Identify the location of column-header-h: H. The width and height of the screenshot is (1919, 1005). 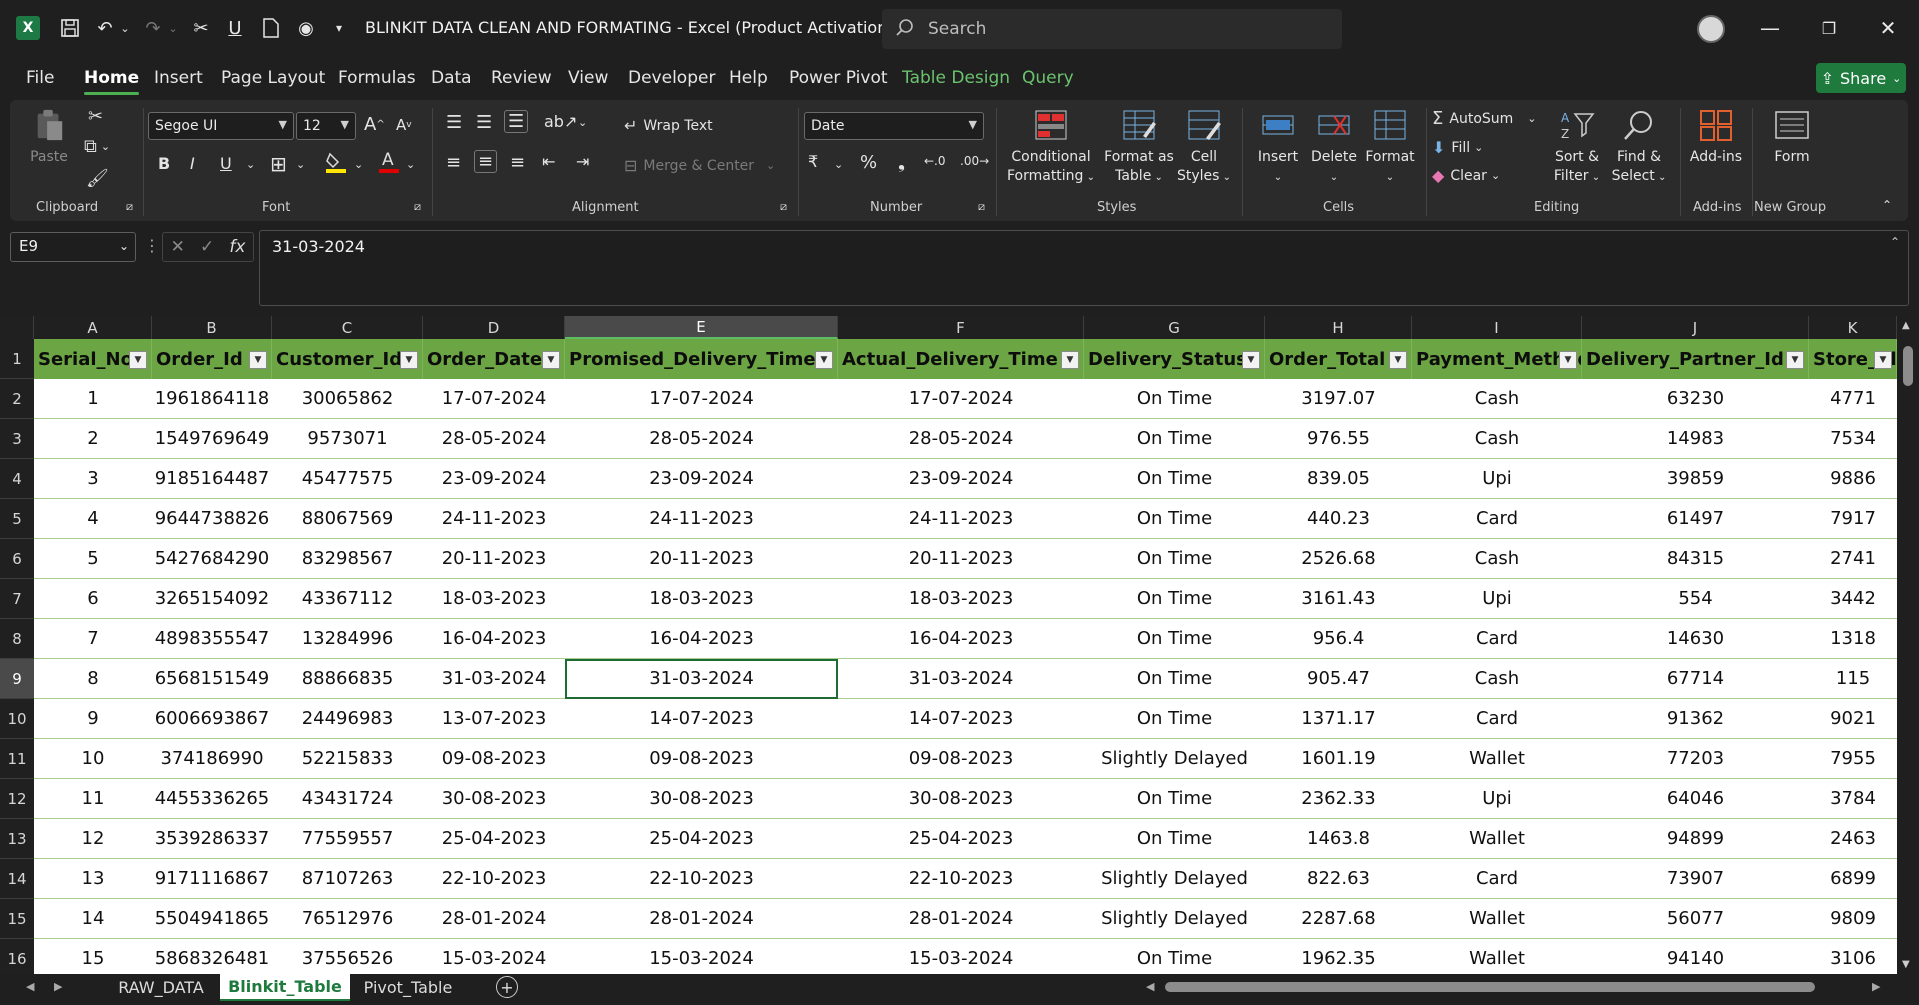
(1338, 327).